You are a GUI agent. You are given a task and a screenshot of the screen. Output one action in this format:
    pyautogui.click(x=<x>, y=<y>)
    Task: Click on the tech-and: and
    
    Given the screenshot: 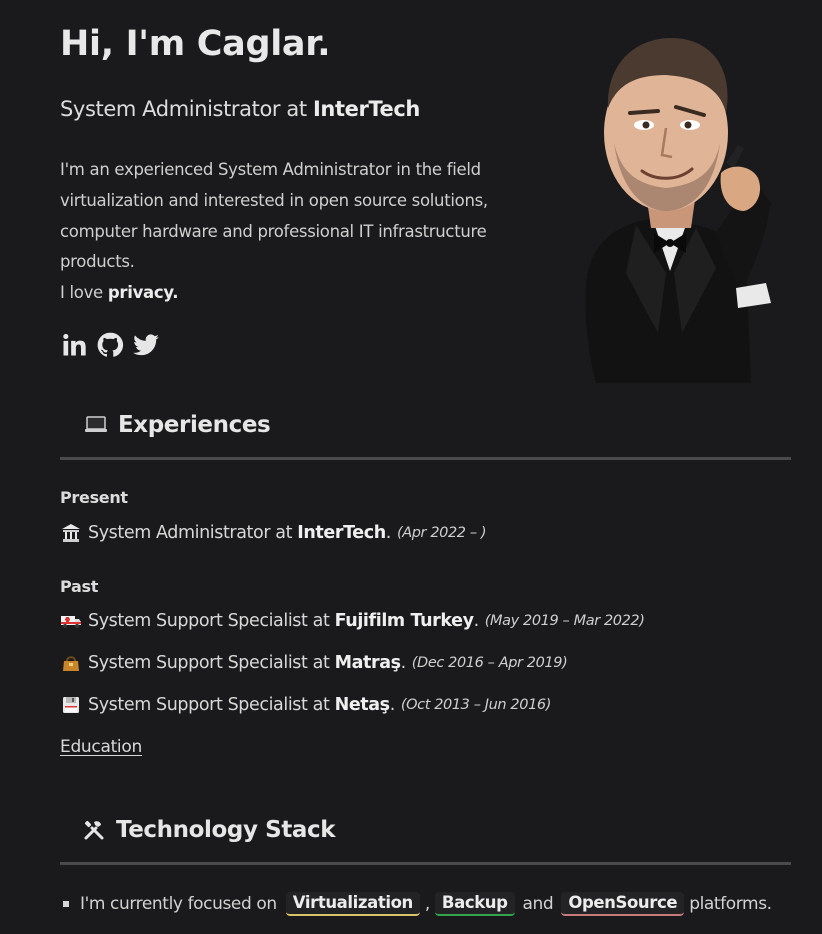 What is the action you would take?
    pyautogui.click(x=538, y=904)
    